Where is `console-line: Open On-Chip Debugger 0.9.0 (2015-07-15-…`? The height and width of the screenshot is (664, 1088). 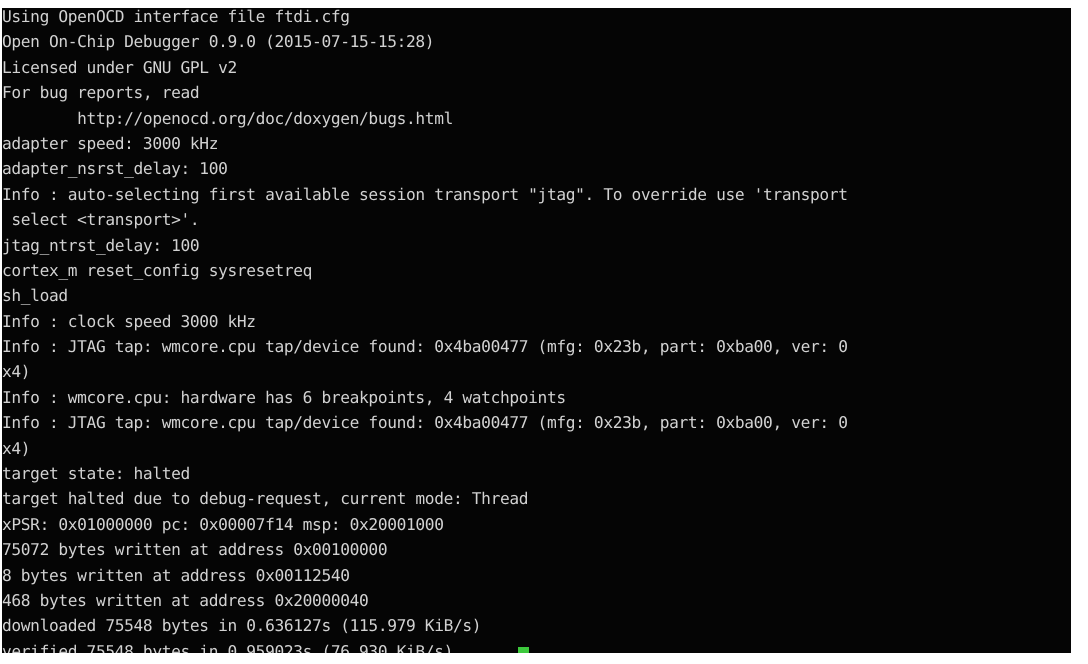 console-line: Open On-Chip Debugger 0.9.0 (2015-07-15-… is located at coordinates (218, 42).